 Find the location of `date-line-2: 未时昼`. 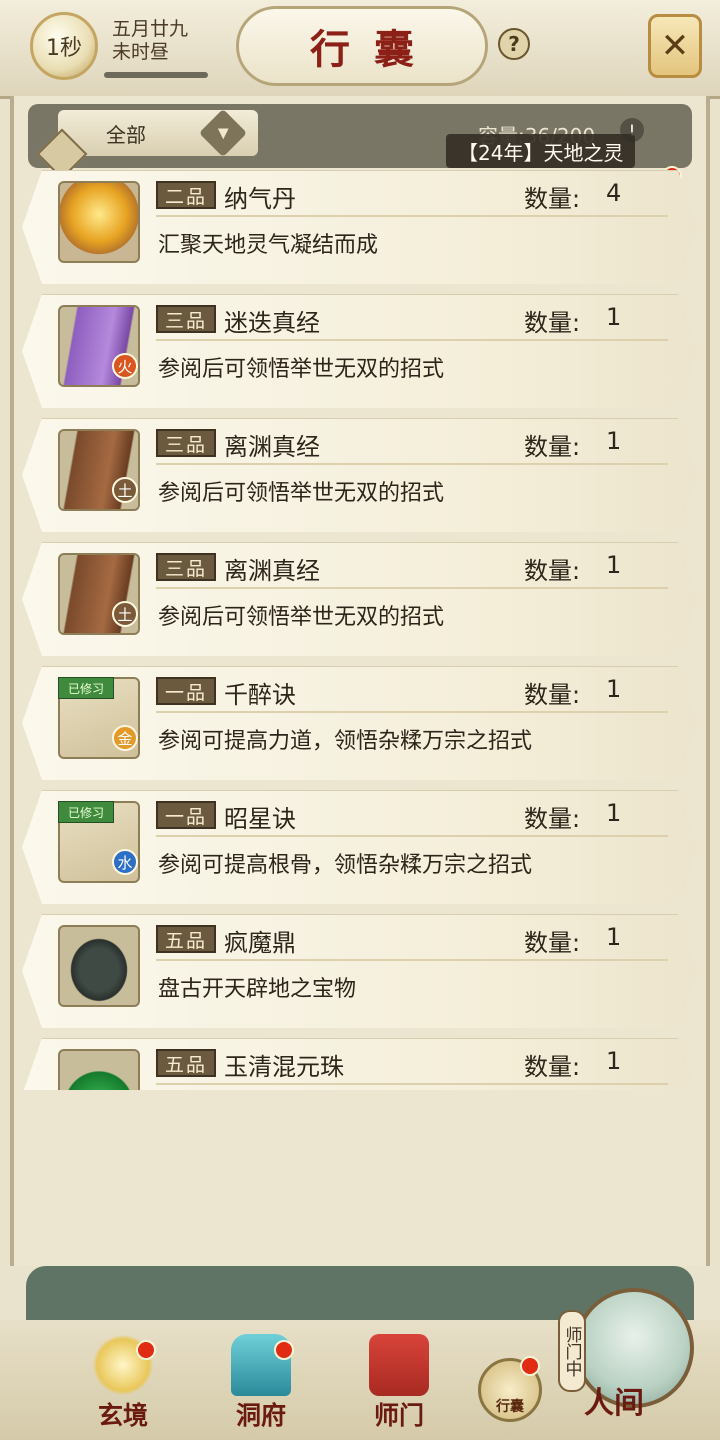

date-line-2: 未时昼 is located at coordinates (141, 52).